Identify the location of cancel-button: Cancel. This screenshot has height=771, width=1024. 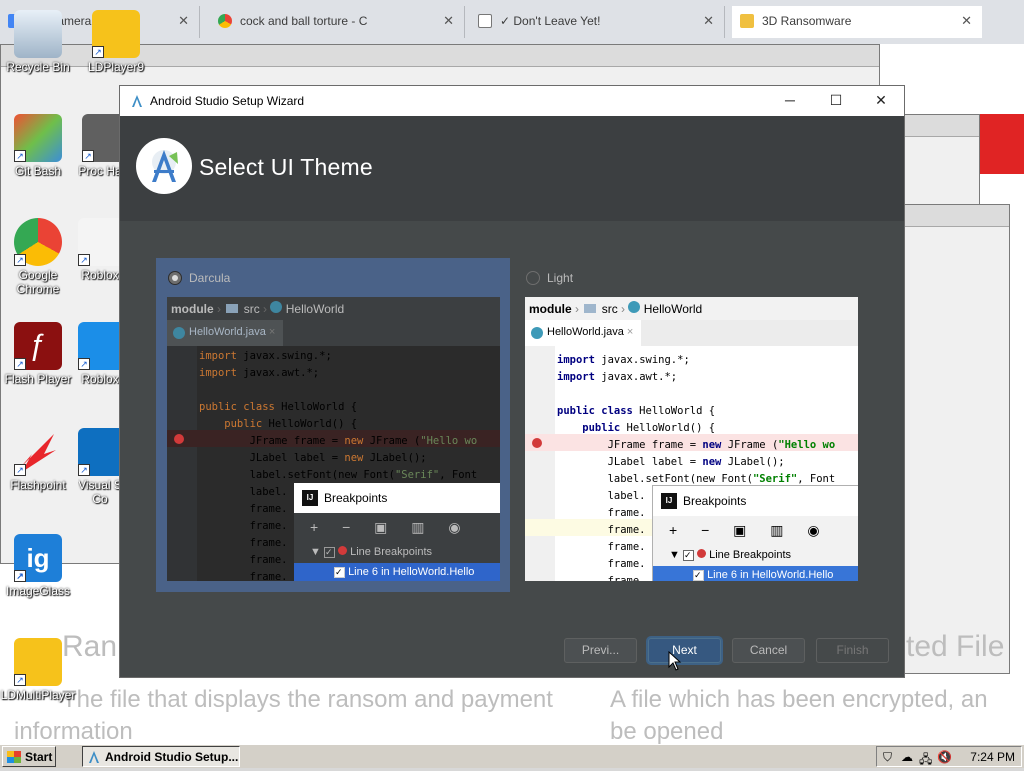
(768, 650).